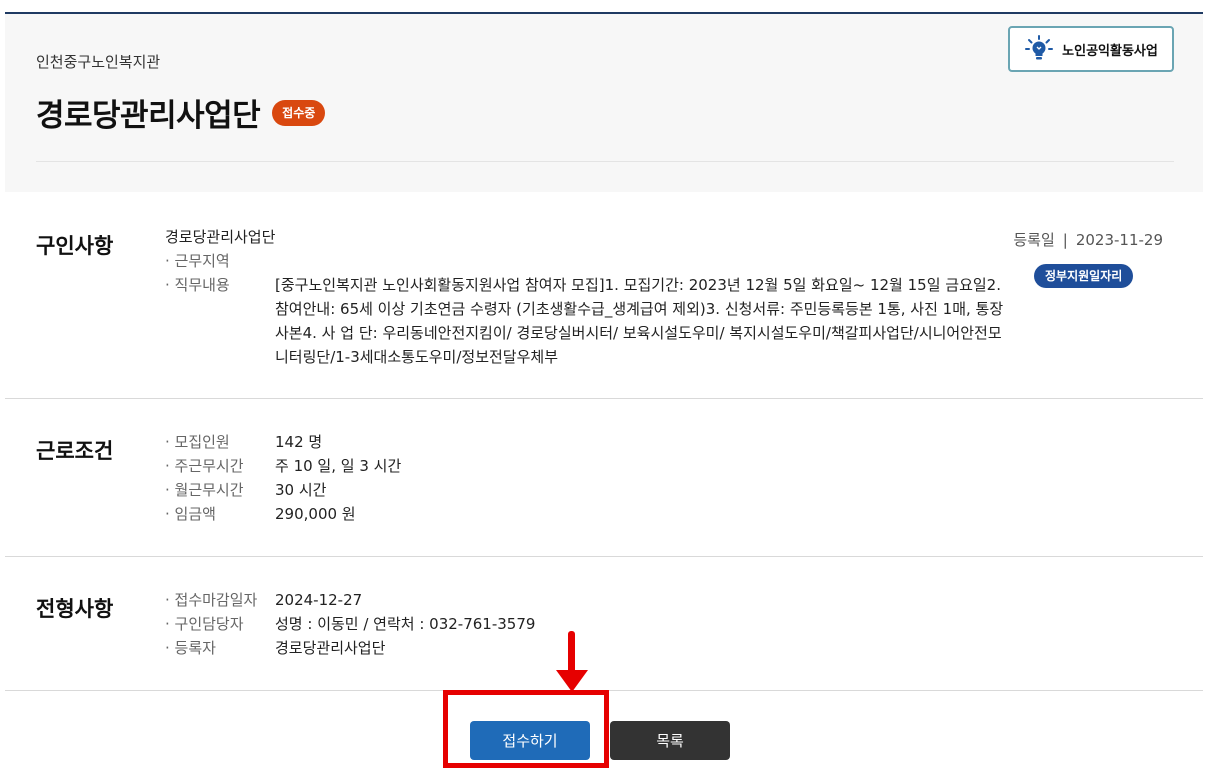 The width and height of the screenshot is (1210, 773). I want to click on selection-value: 성명 : 이동민 / 연락처 : 032-761-3579, so click(405, 624).